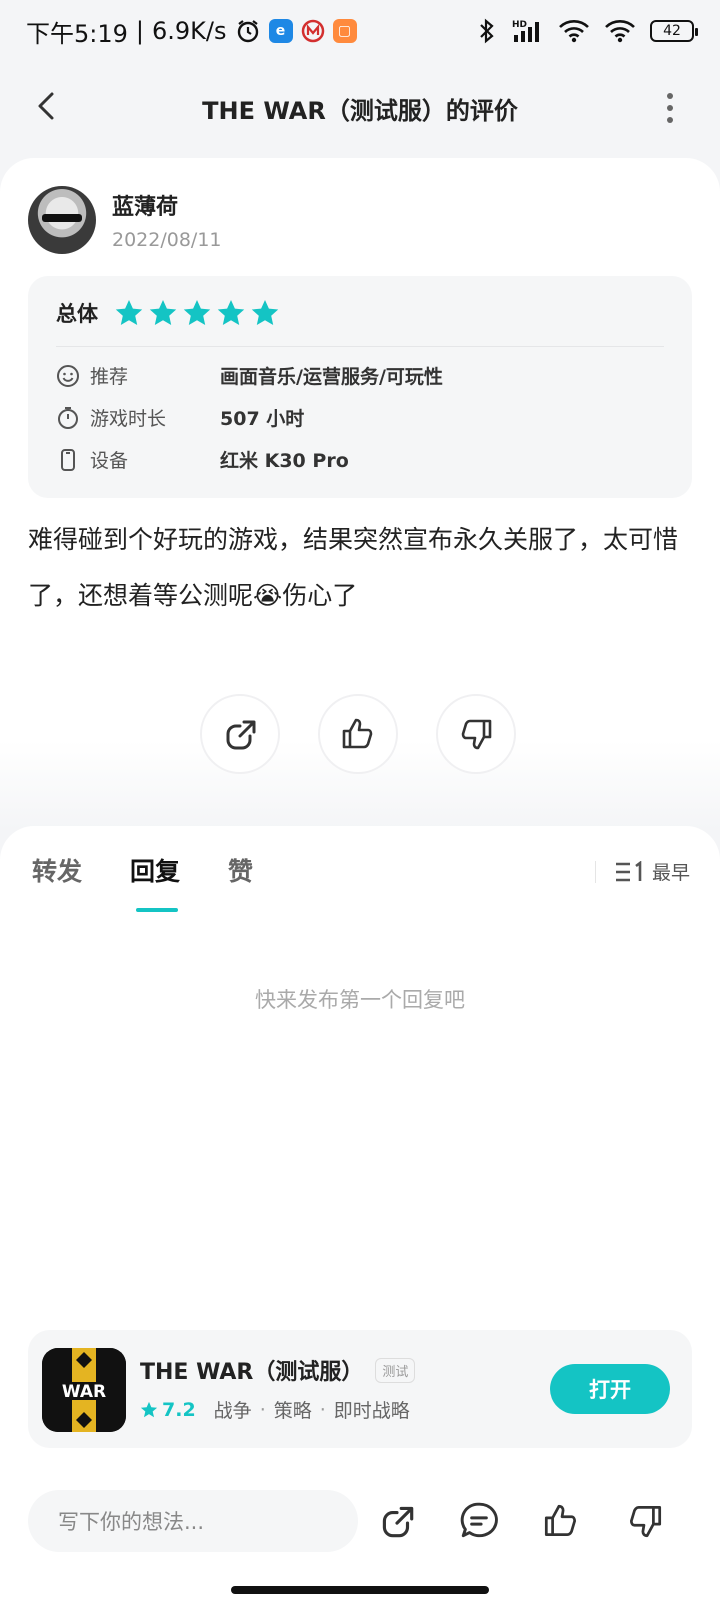 The width and height of the screenshot is (720, 1600). I want to click on status-net-speed: 6.9K/s, so click(189, 31).